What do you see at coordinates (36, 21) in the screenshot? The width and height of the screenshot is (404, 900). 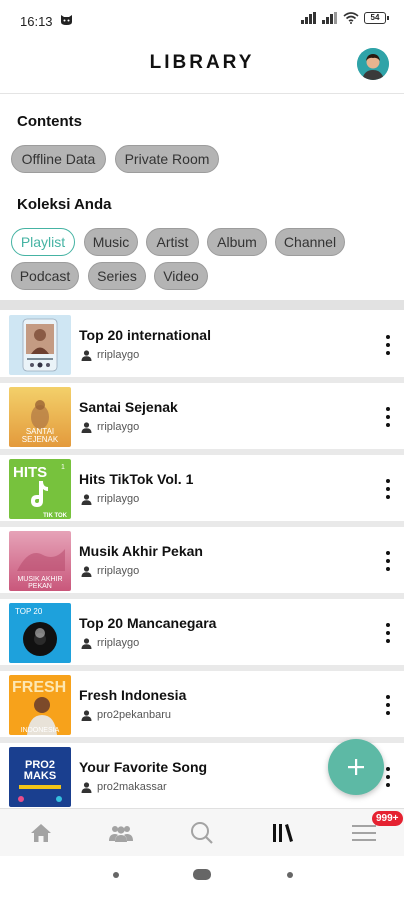 I see `status-time: 16:13` at bounding box center [36, 21].